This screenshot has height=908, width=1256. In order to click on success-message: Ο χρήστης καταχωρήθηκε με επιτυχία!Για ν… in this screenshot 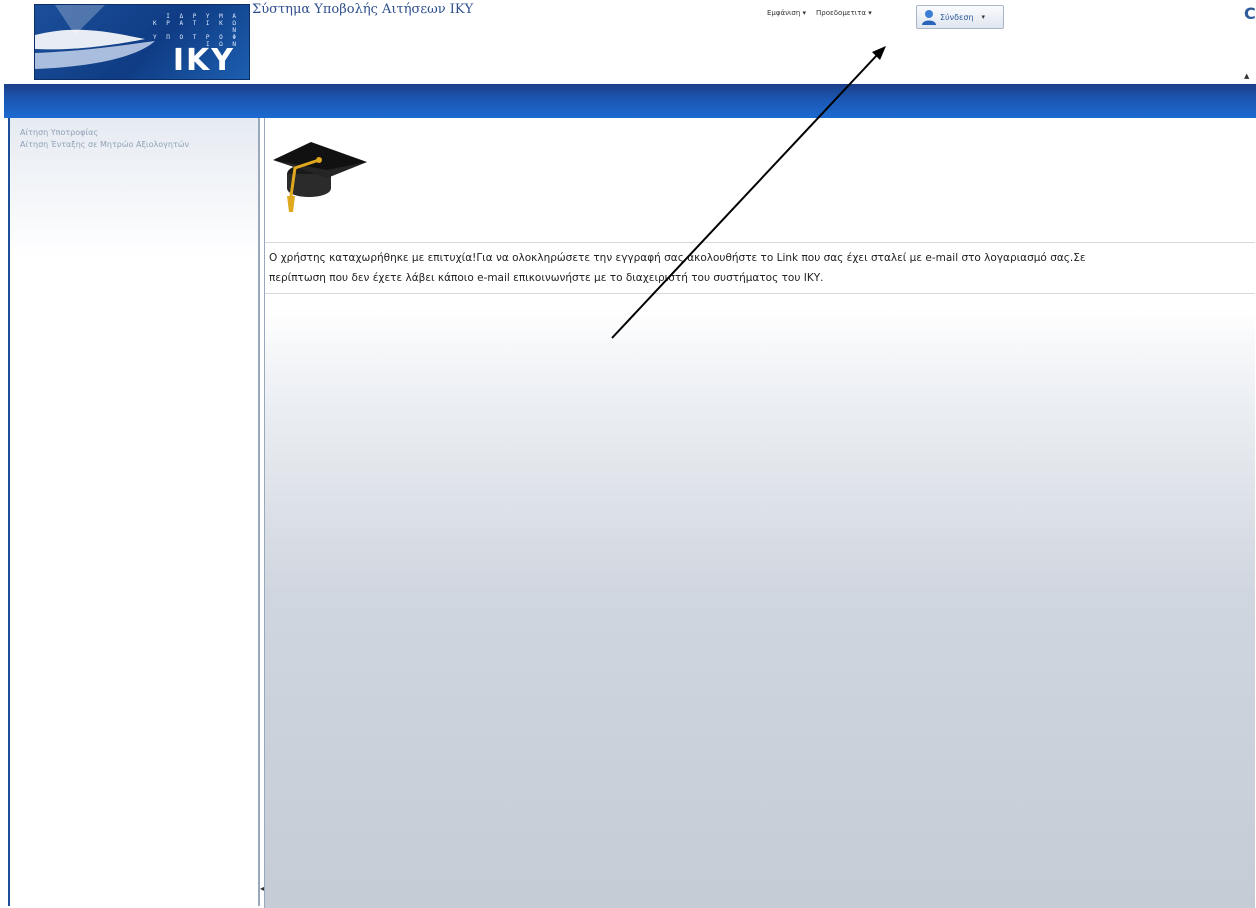, I will do `click(760, 268)`.